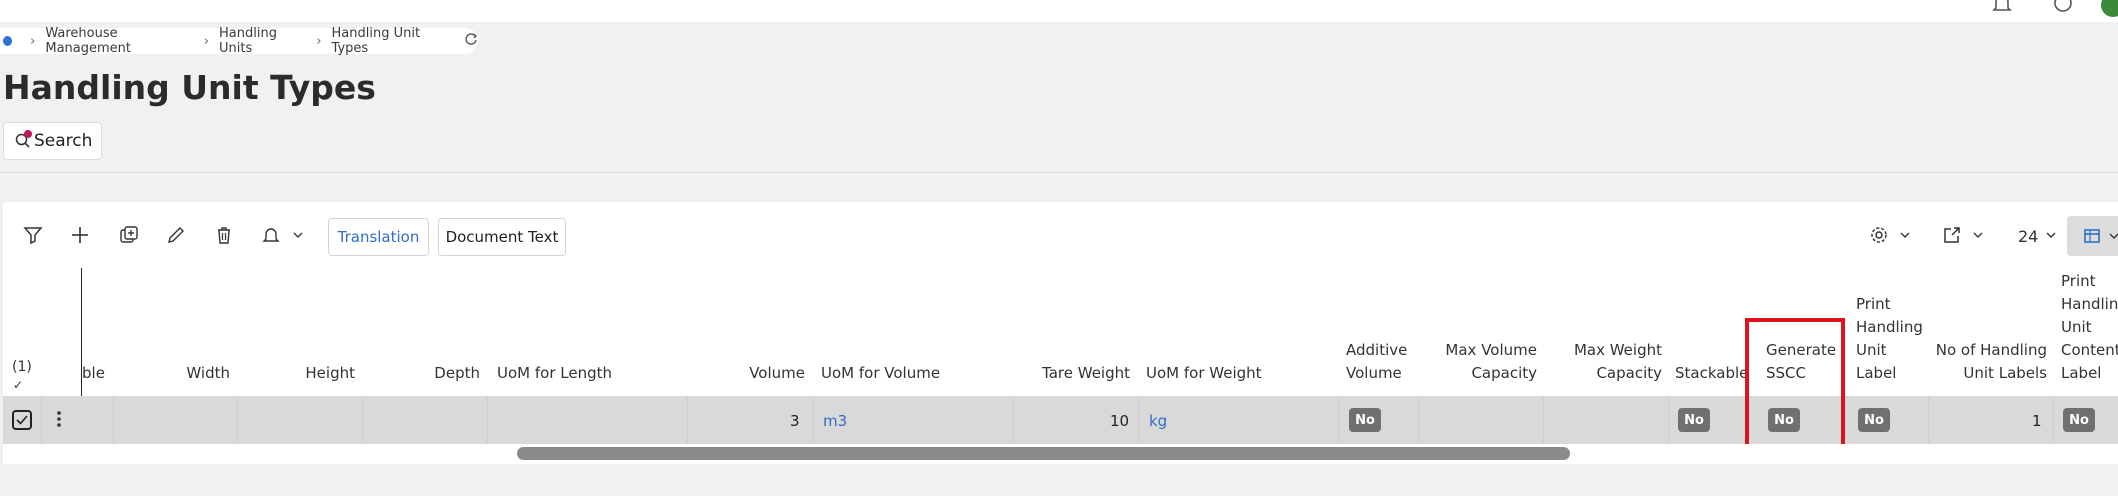 The height and width of the screenshot is (496, 2118). Describe the element at coordinates (189, 87) in the screenshot. I see `page-title: Handling Unit Types` at that location.